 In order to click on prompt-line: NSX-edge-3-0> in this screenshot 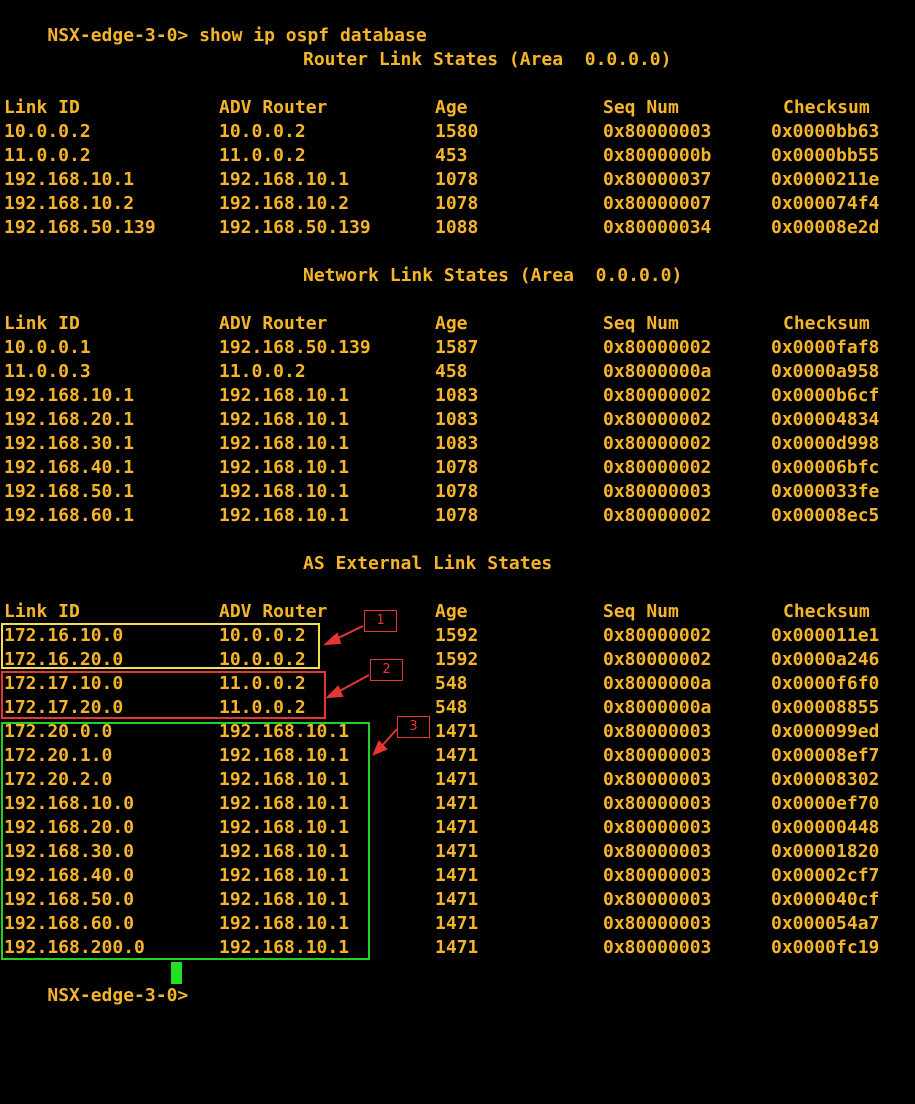, I will do `click(96, 983)`.